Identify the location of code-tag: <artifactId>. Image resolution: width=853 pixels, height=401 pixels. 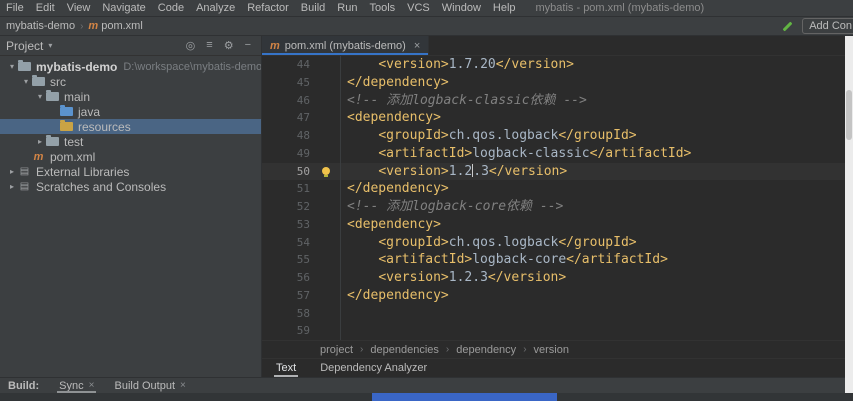
(425, 260).